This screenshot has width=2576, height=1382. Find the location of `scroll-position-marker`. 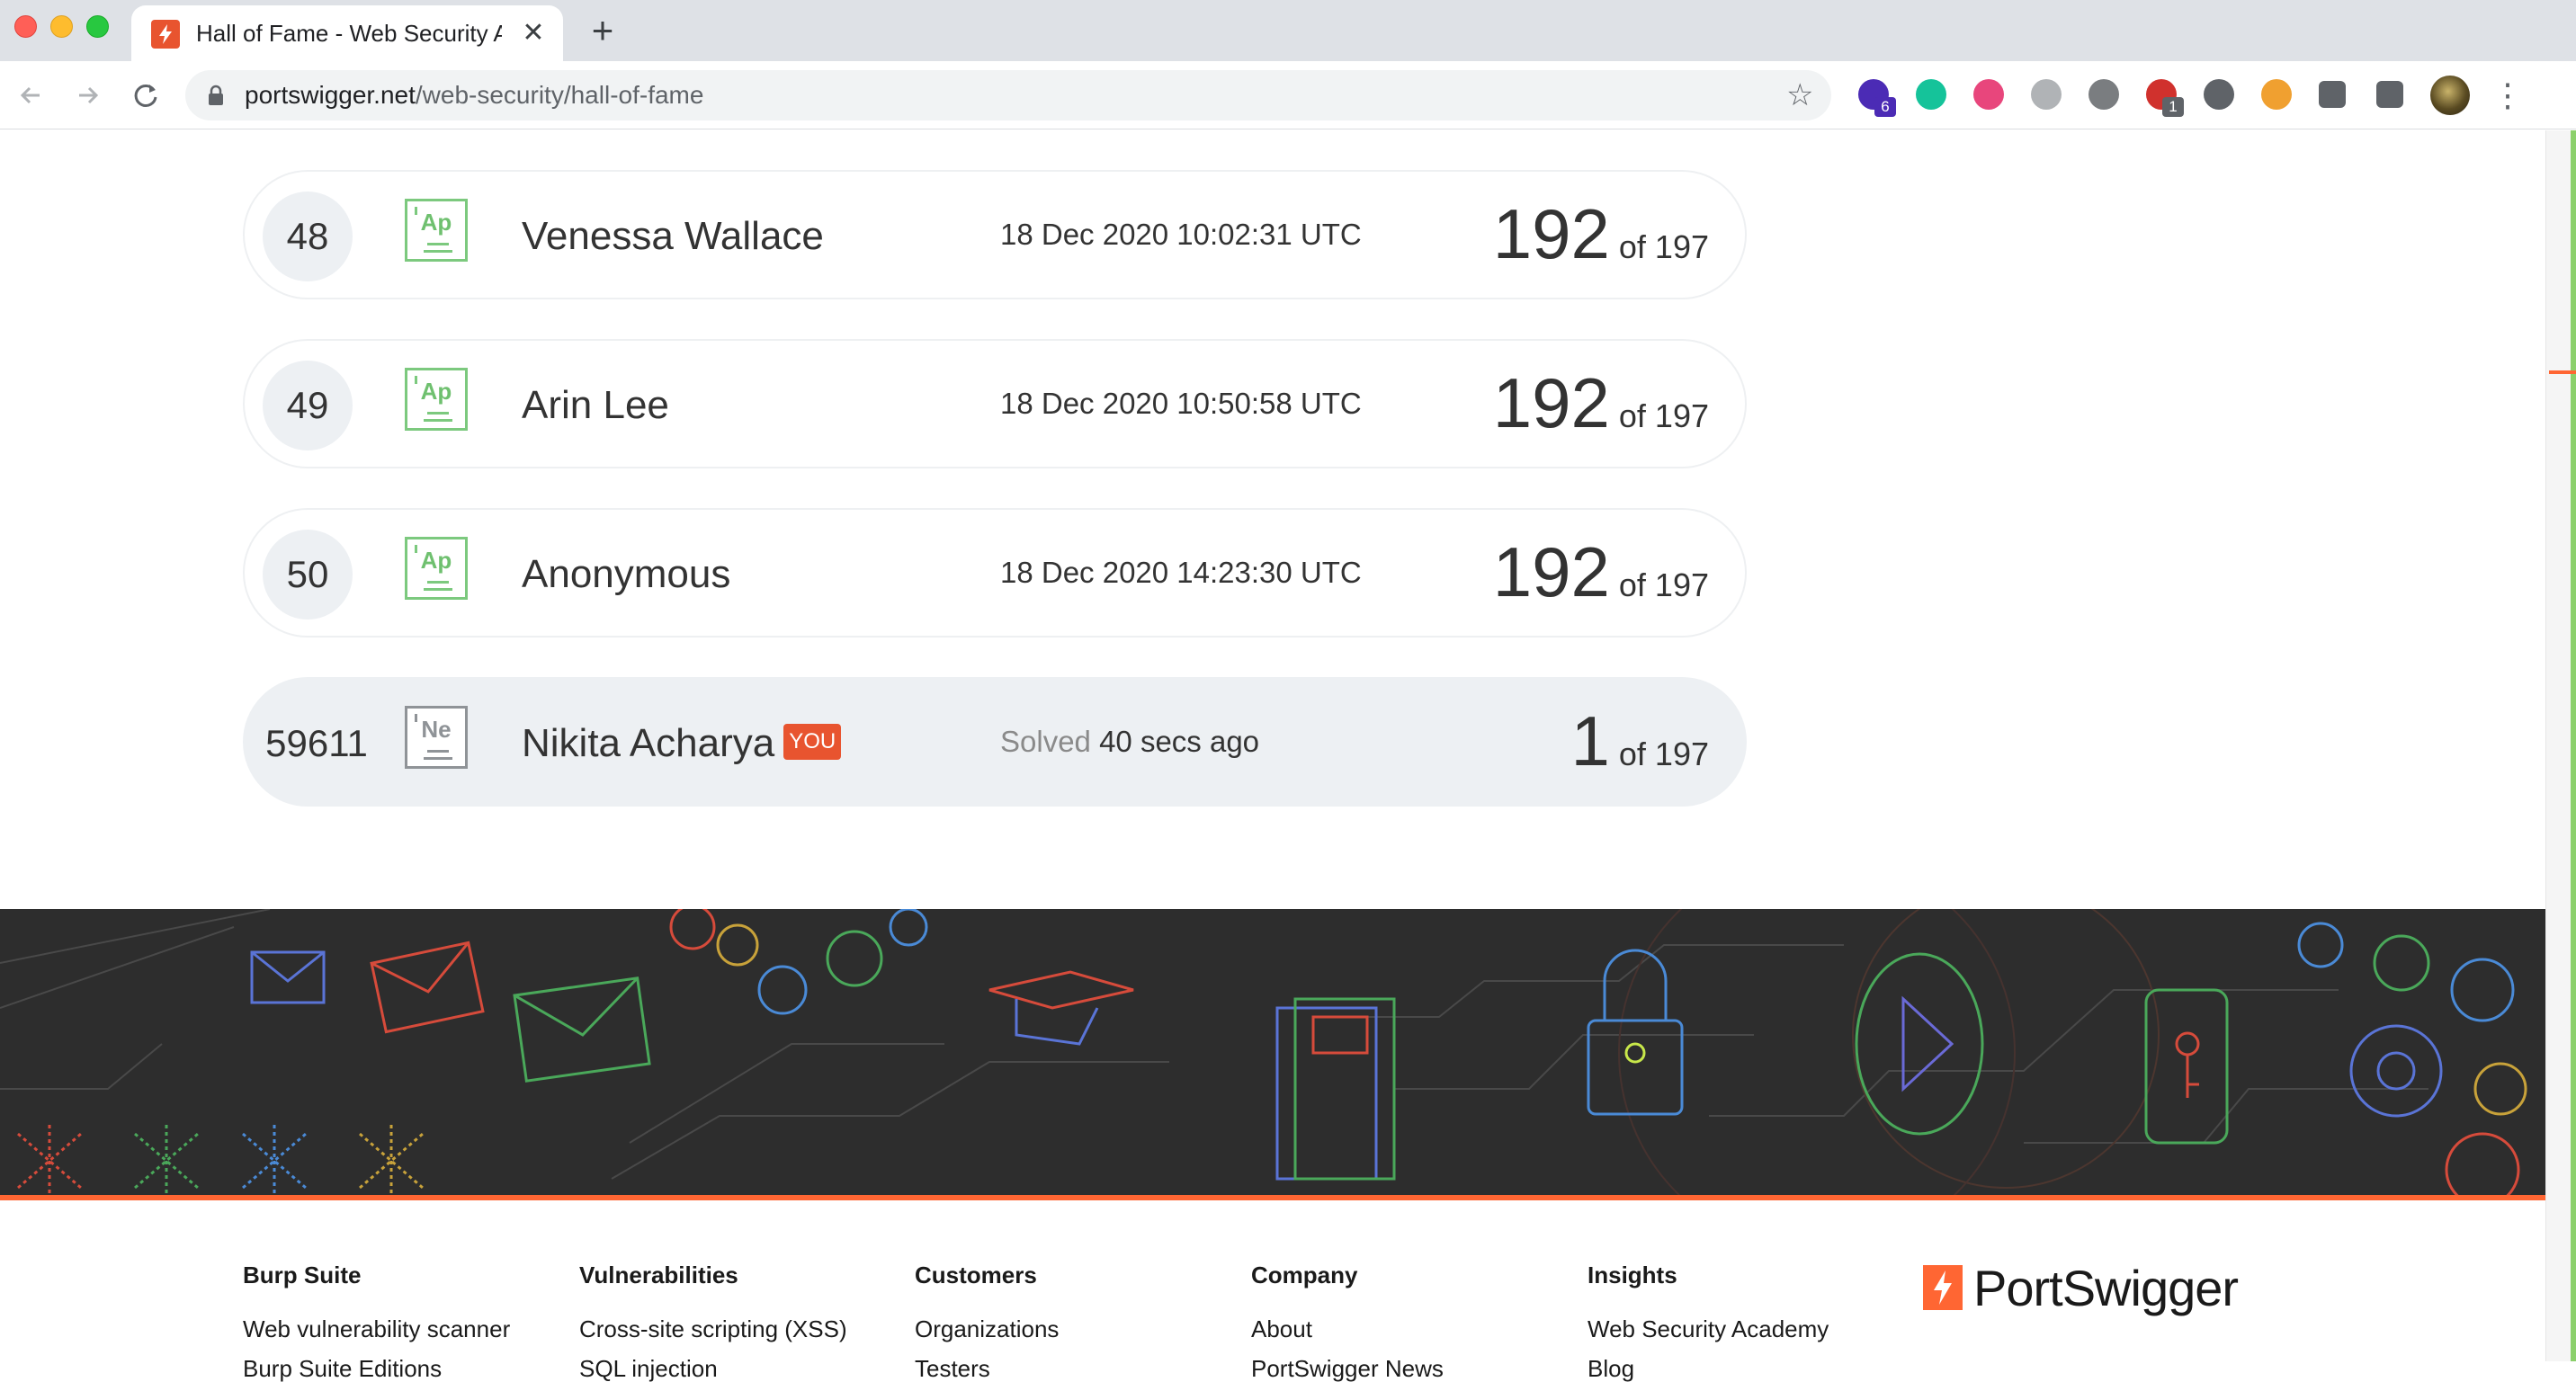

scroll-position-marker is located at coordinates (2562, 372).